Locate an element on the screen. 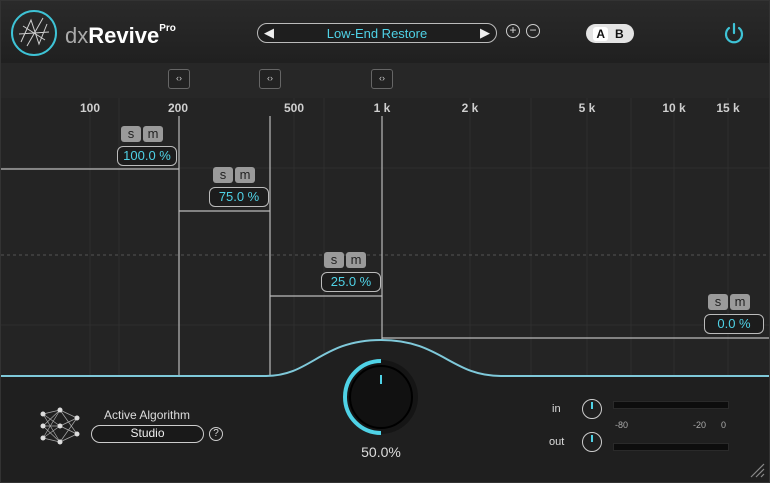 The width and height of the screenshot is (770, 483). logo-icon is located at coordinates (34, 33).